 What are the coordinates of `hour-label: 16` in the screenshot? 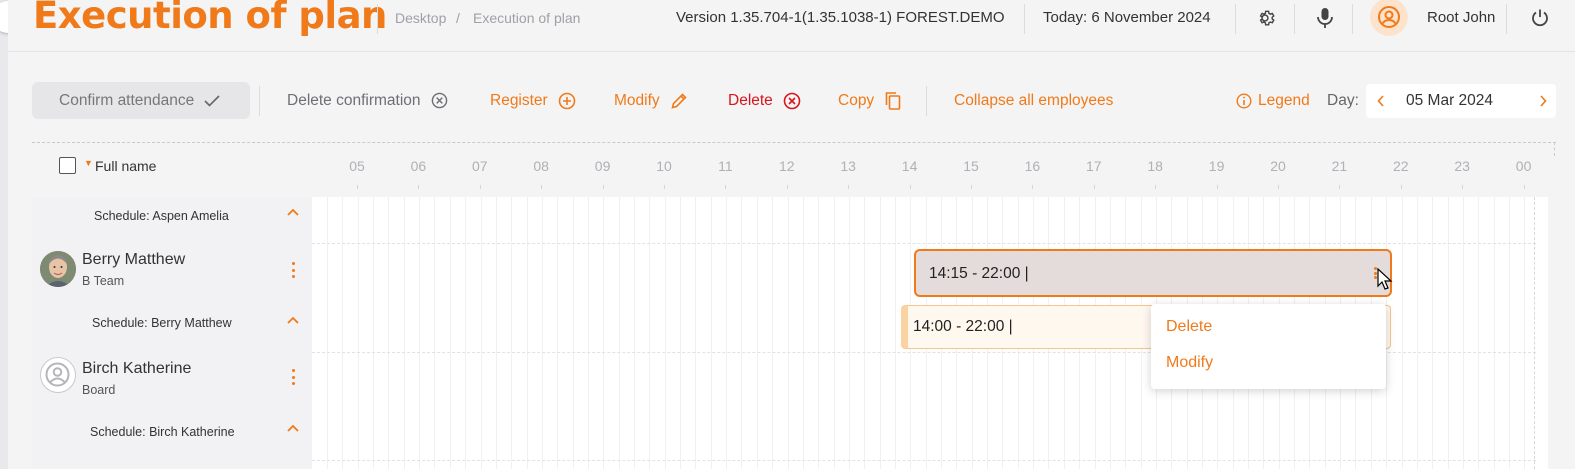 It's located at (1032, 166).